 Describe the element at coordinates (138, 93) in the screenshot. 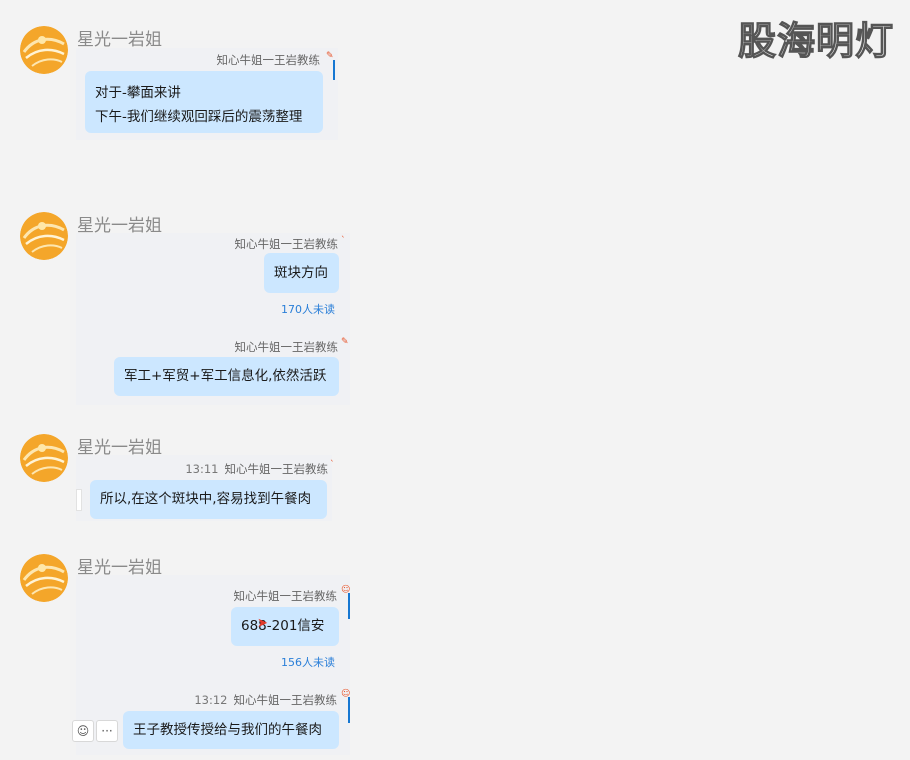

I see `message-line: 对于-攀面来讲` at that location.